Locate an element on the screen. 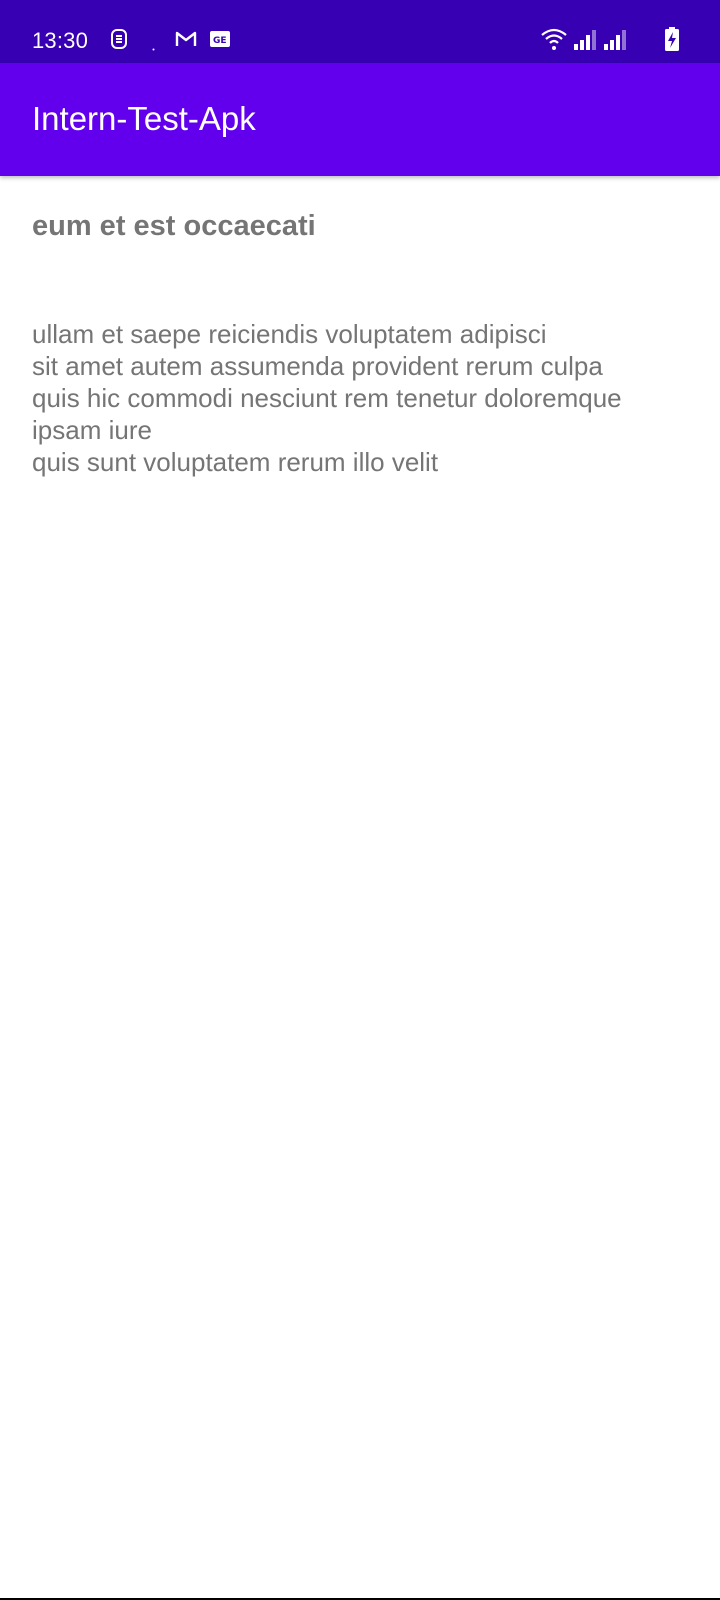  app-title: Intern-Test-Apk is located at coordinates (144, 118).